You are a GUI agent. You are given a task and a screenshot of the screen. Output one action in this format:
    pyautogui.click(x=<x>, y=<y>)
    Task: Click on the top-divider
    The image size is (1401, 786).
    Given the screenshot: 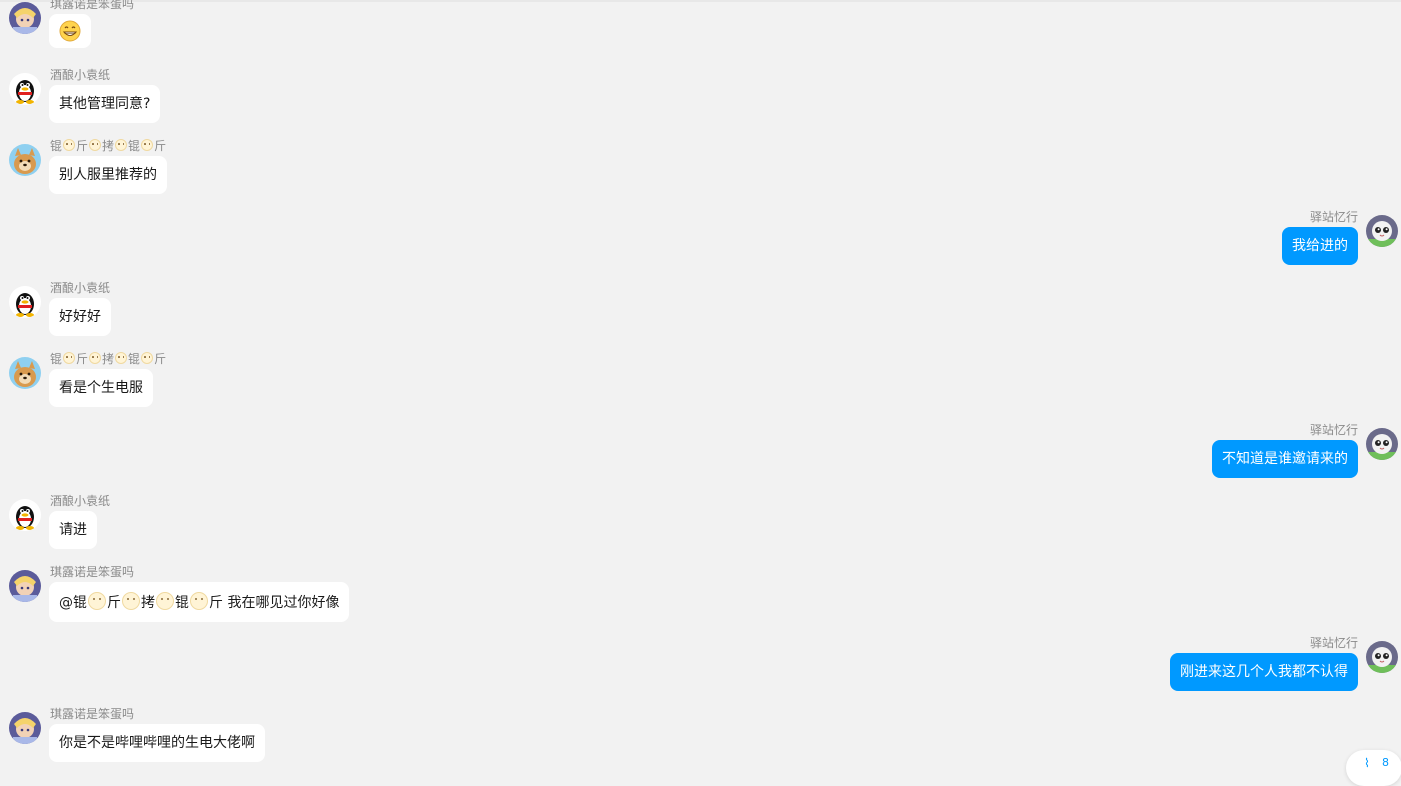 What is the action you would take?
    pyautogui.click(x=700, y=1)
    